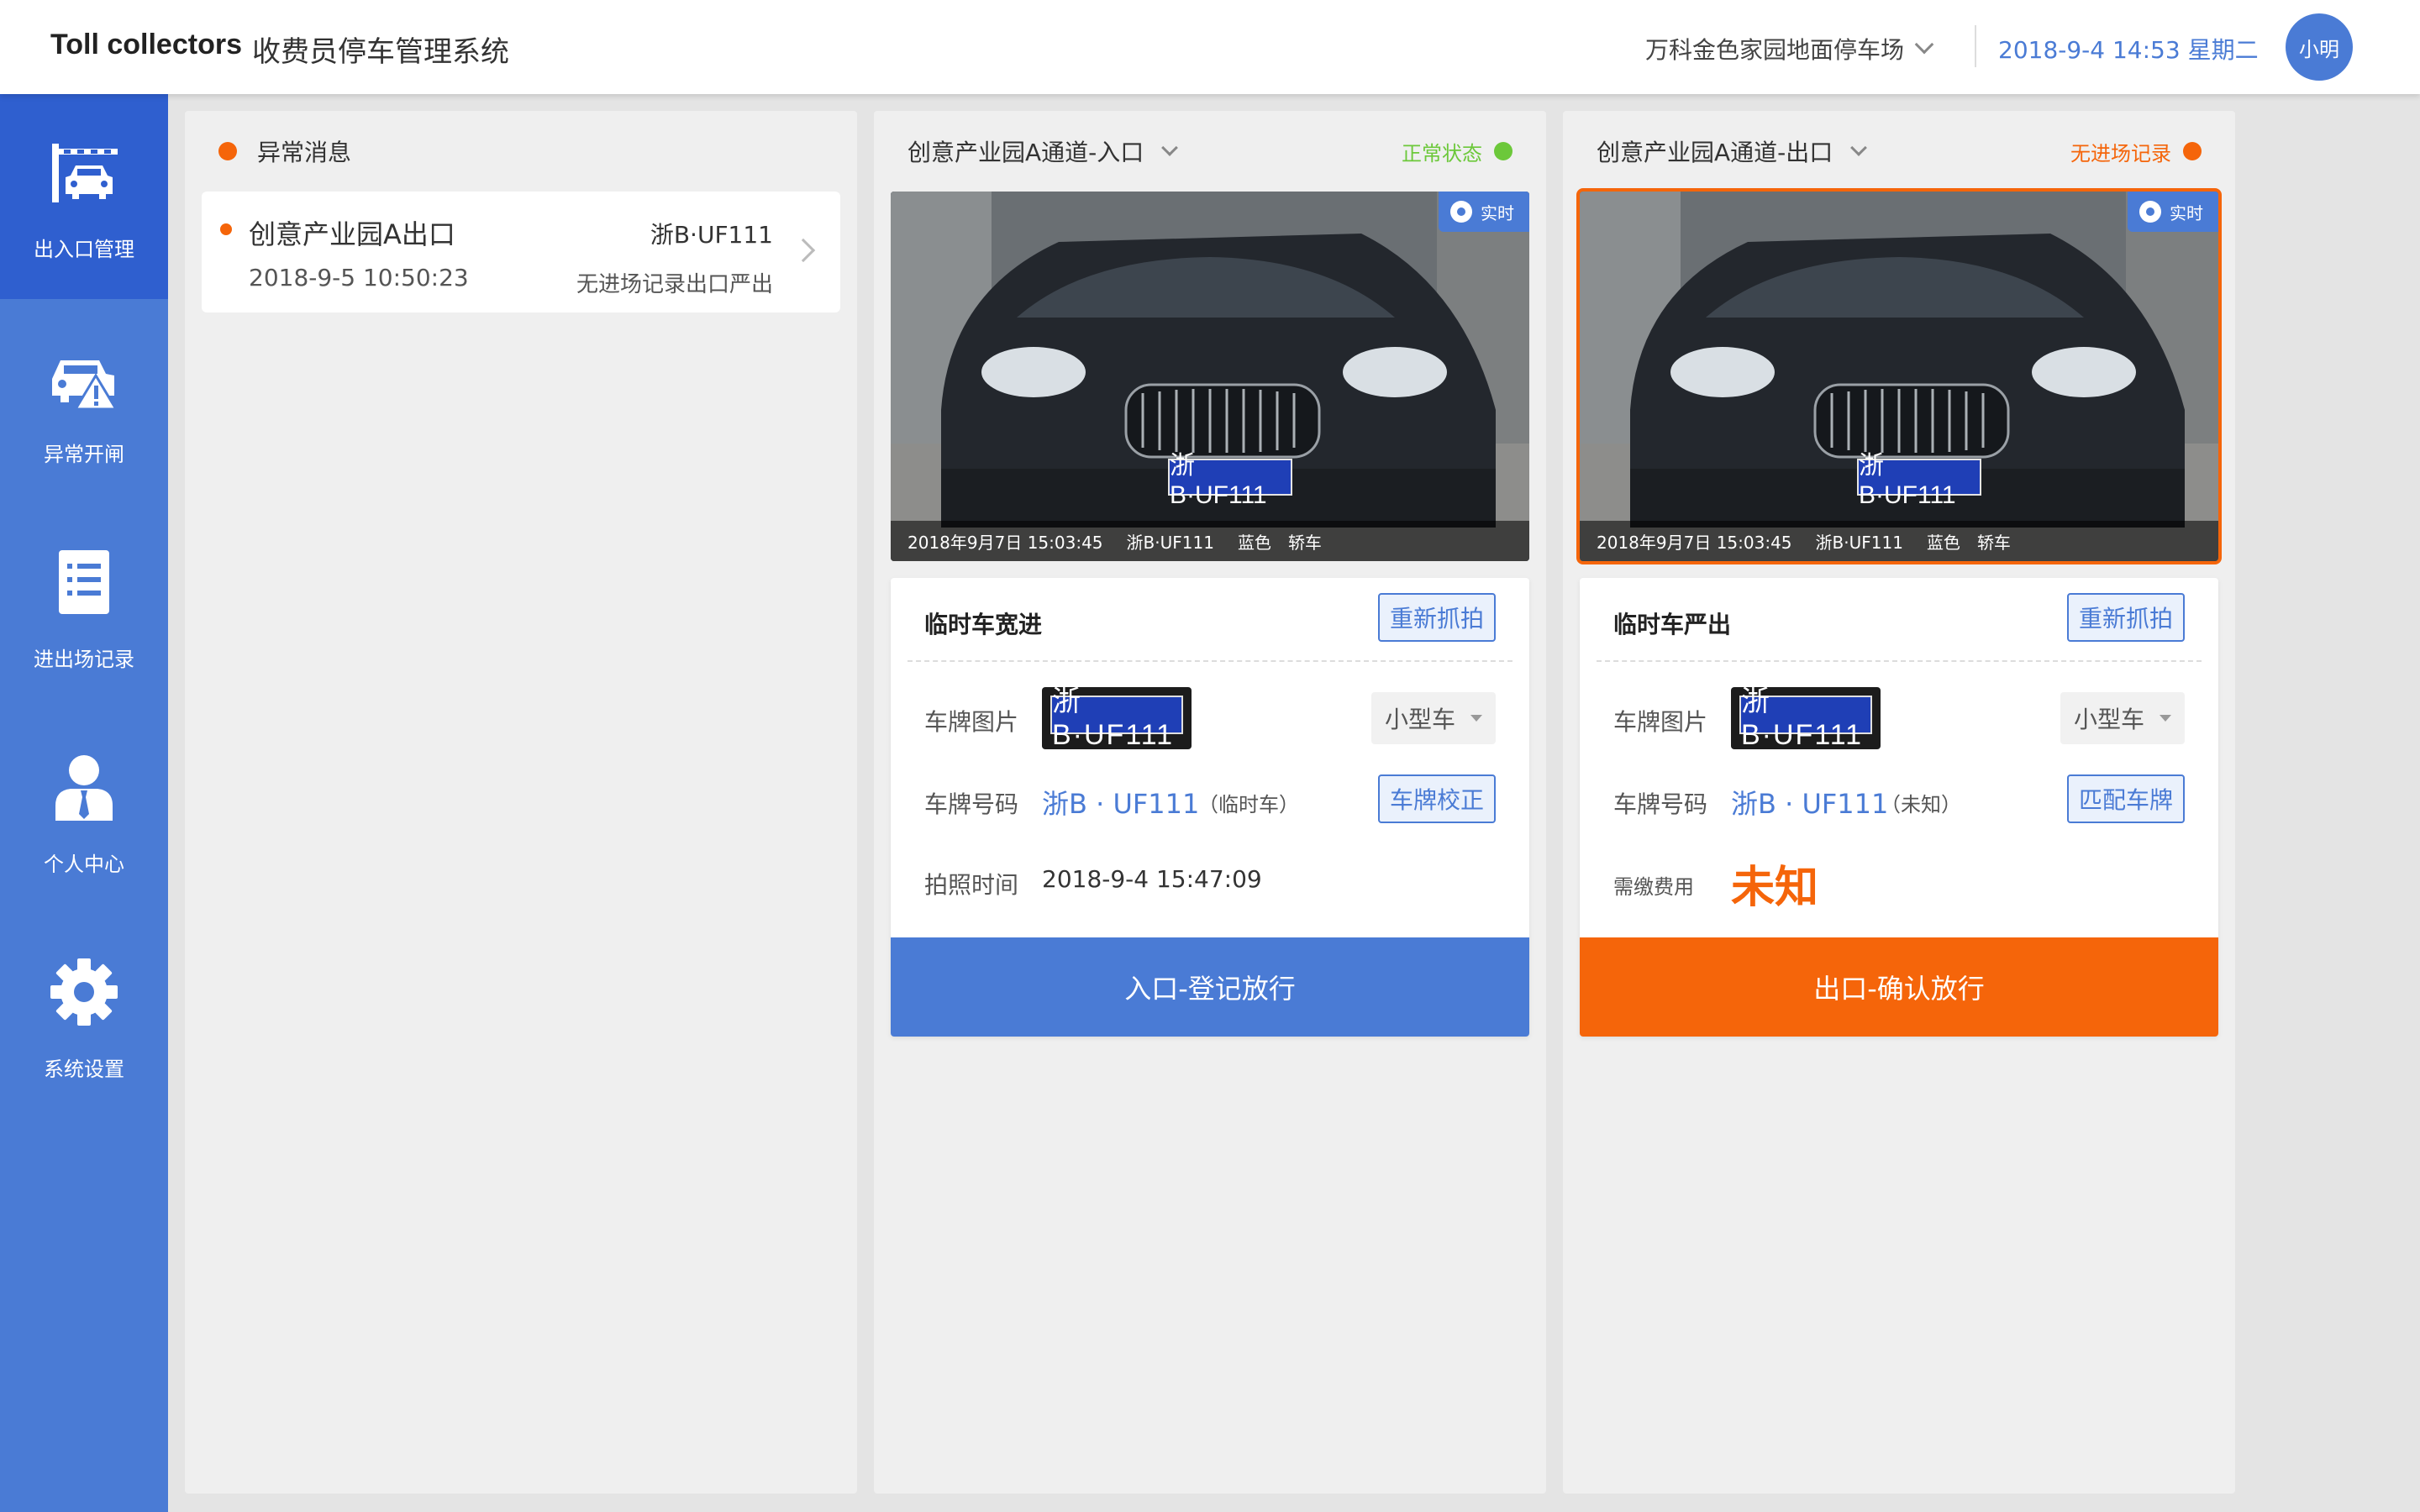 The height and width of the screenshot is (1512, 2420). Describe the element at coordinates (381, 52) in the screenshot. I see `system-title: 收费员停车管理系统` at that location.